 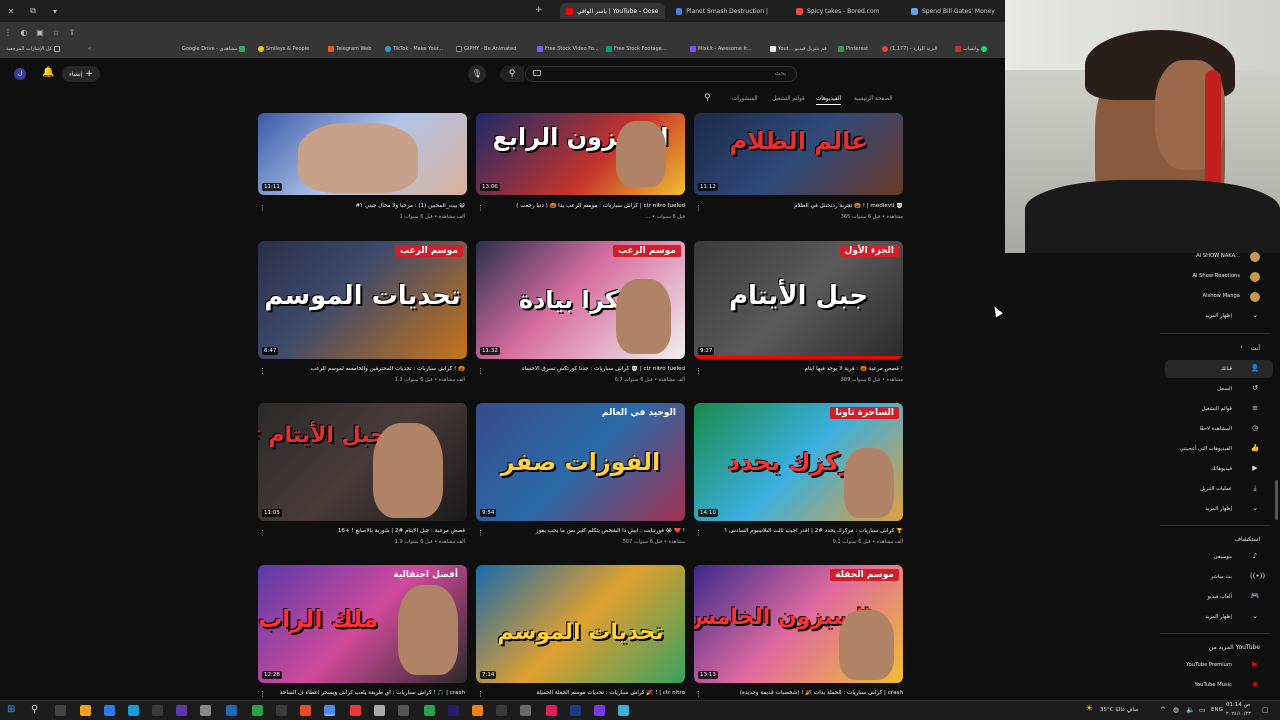 What do you see at coordinates (1255, 297) in the screenshot?
I see `channel-avatar` at bounding box center [1255, 297].